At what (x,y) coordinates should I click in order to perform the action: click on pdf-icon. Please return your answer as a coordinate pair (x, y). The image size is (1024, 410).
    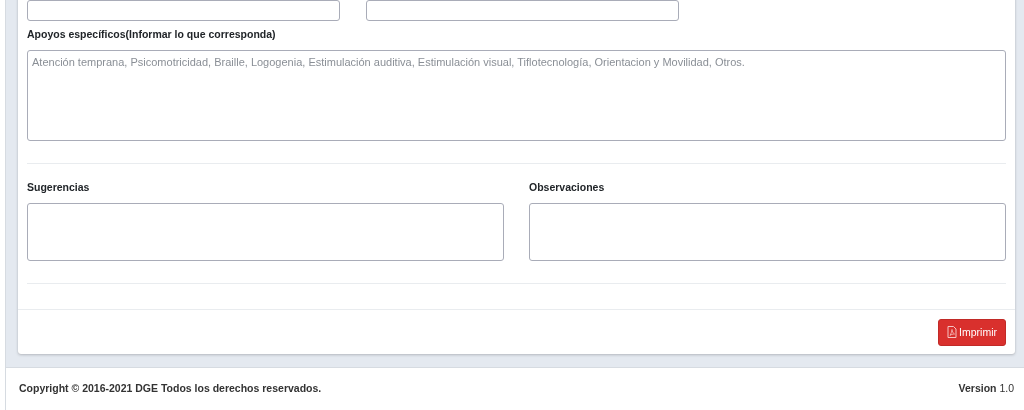
    Looking at the image, I should click on (952, 332).